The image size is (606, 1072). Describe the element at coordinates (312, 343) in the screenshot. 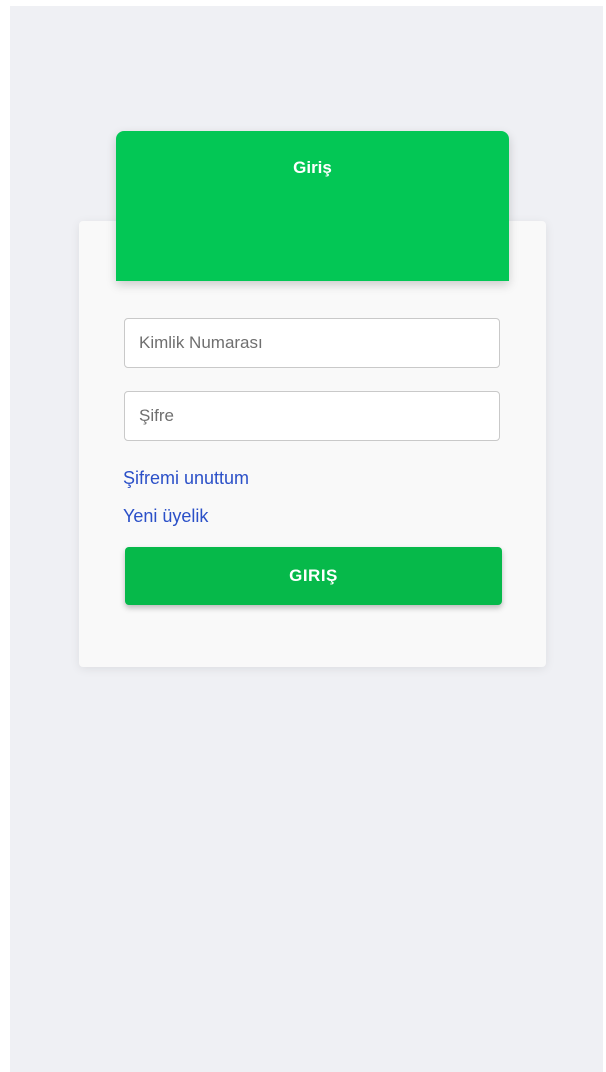

I see `id-number-input` at that location.